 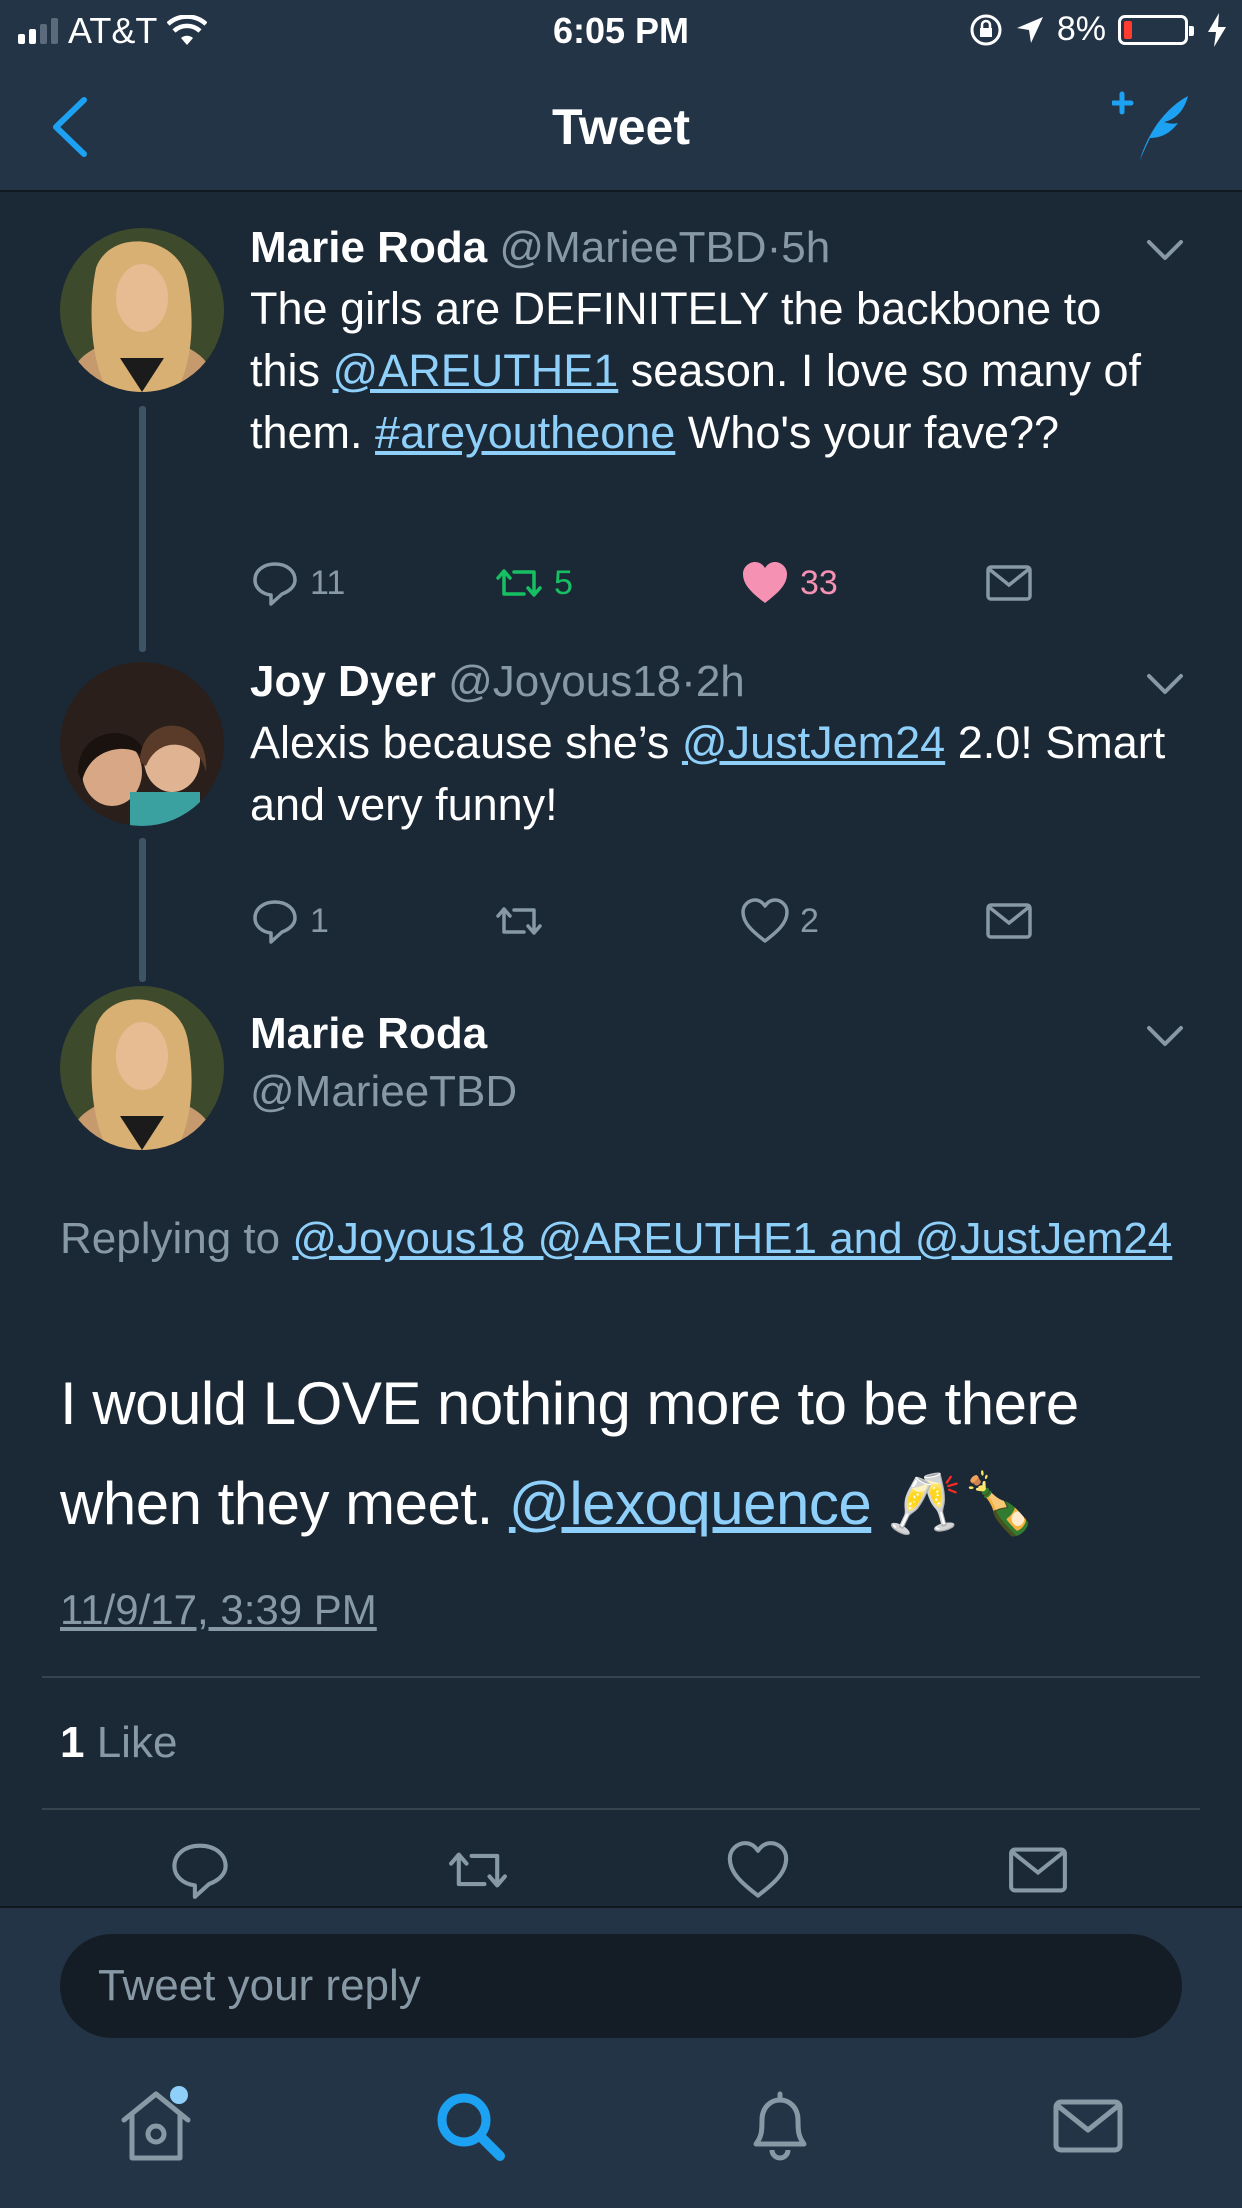 What do you see at coordinates (470, 2126) in the screenshot?
I see `search-icon` at bounding box center [470, 2126].